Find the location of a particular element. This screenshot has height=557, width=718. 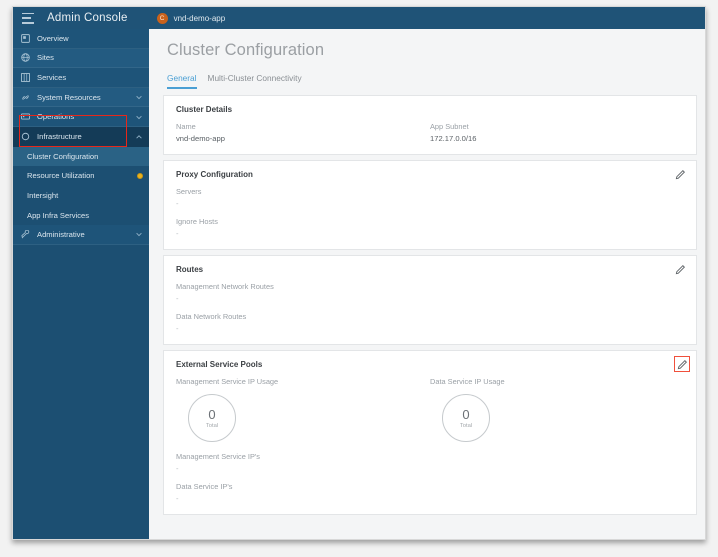

globe-icon is located at coordinates (25, 58).